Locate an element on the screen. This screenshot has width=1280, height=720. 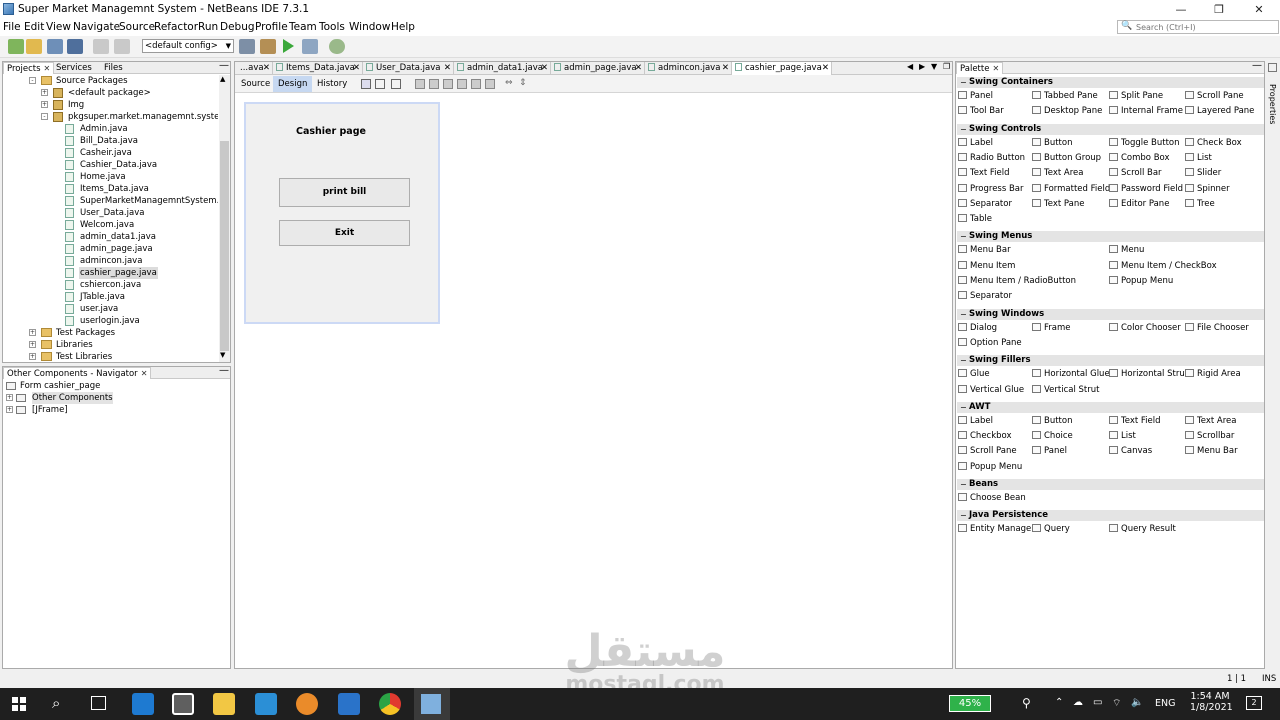
menu-help: Help is located at coordinates (403, 27).